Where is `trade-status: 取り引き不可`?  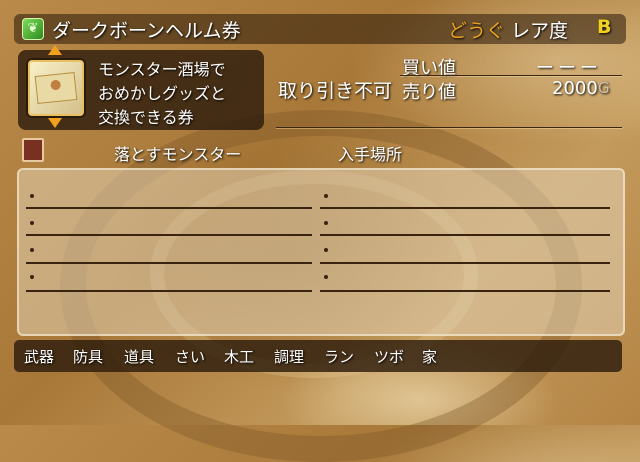
trade-status: 取り引き不可 is located at coordinates (335, 91).